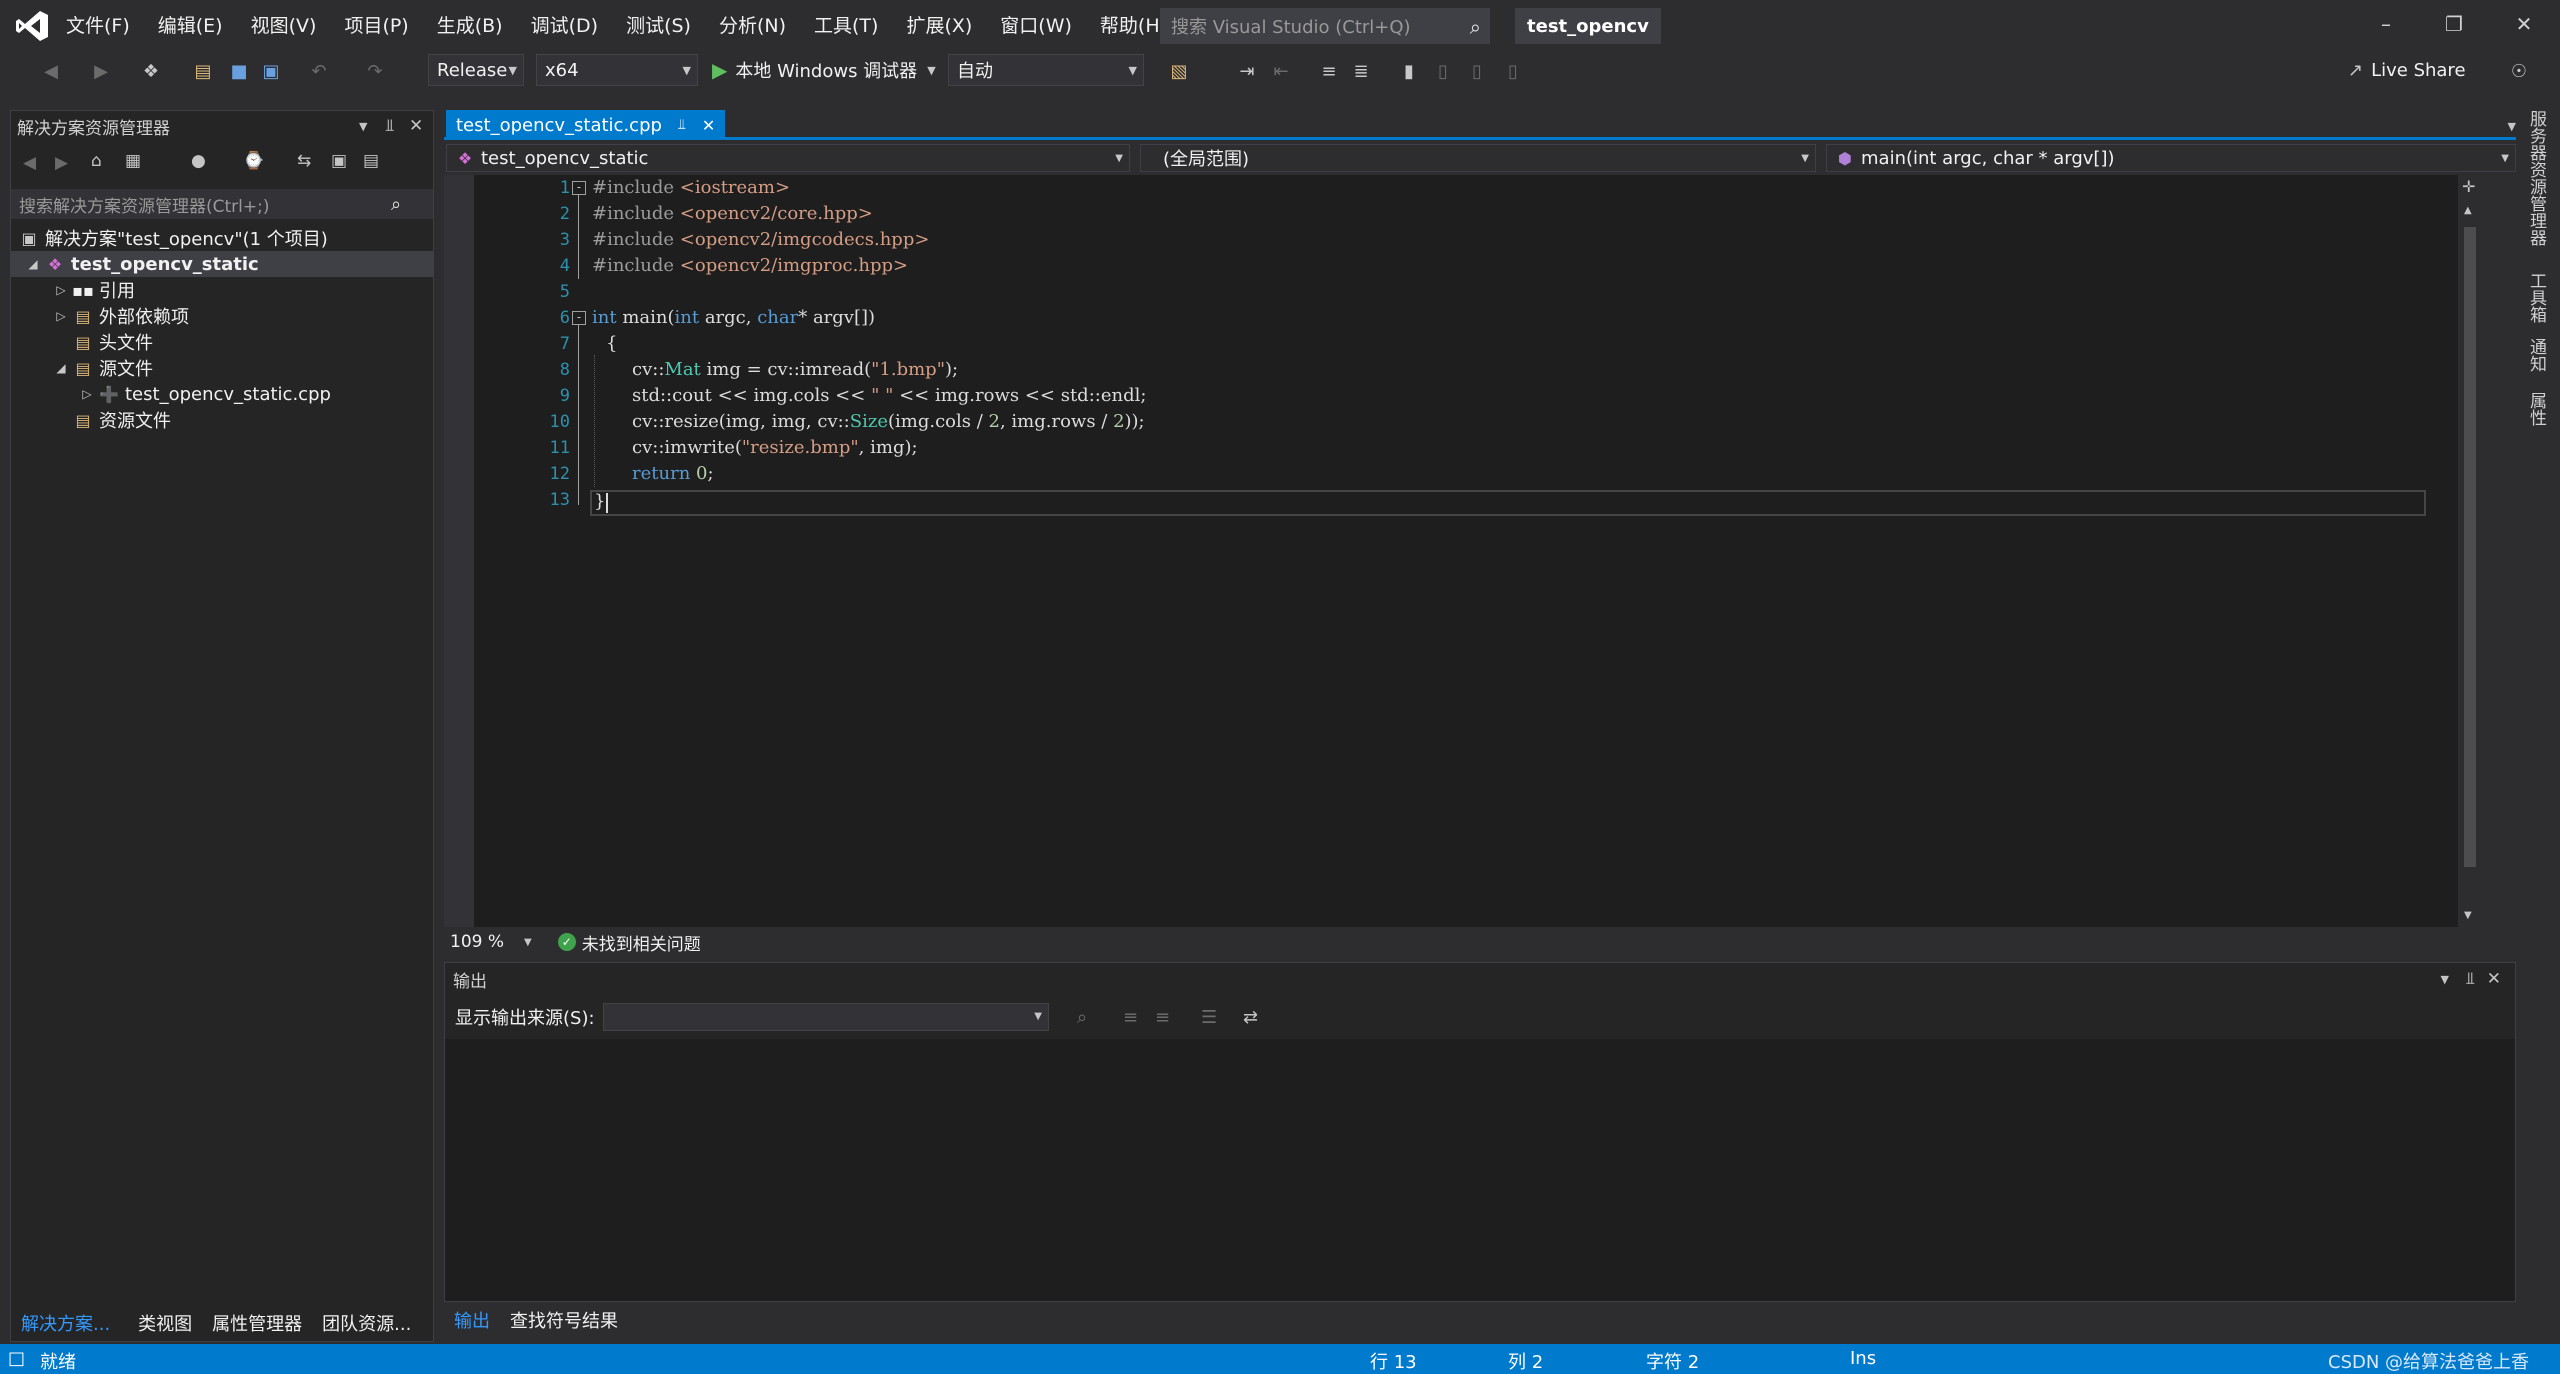  What do you see at coordinates (2454, 24) in the screenshot?
I see `restore-button: ❐` at bounding box center [2454, 24].